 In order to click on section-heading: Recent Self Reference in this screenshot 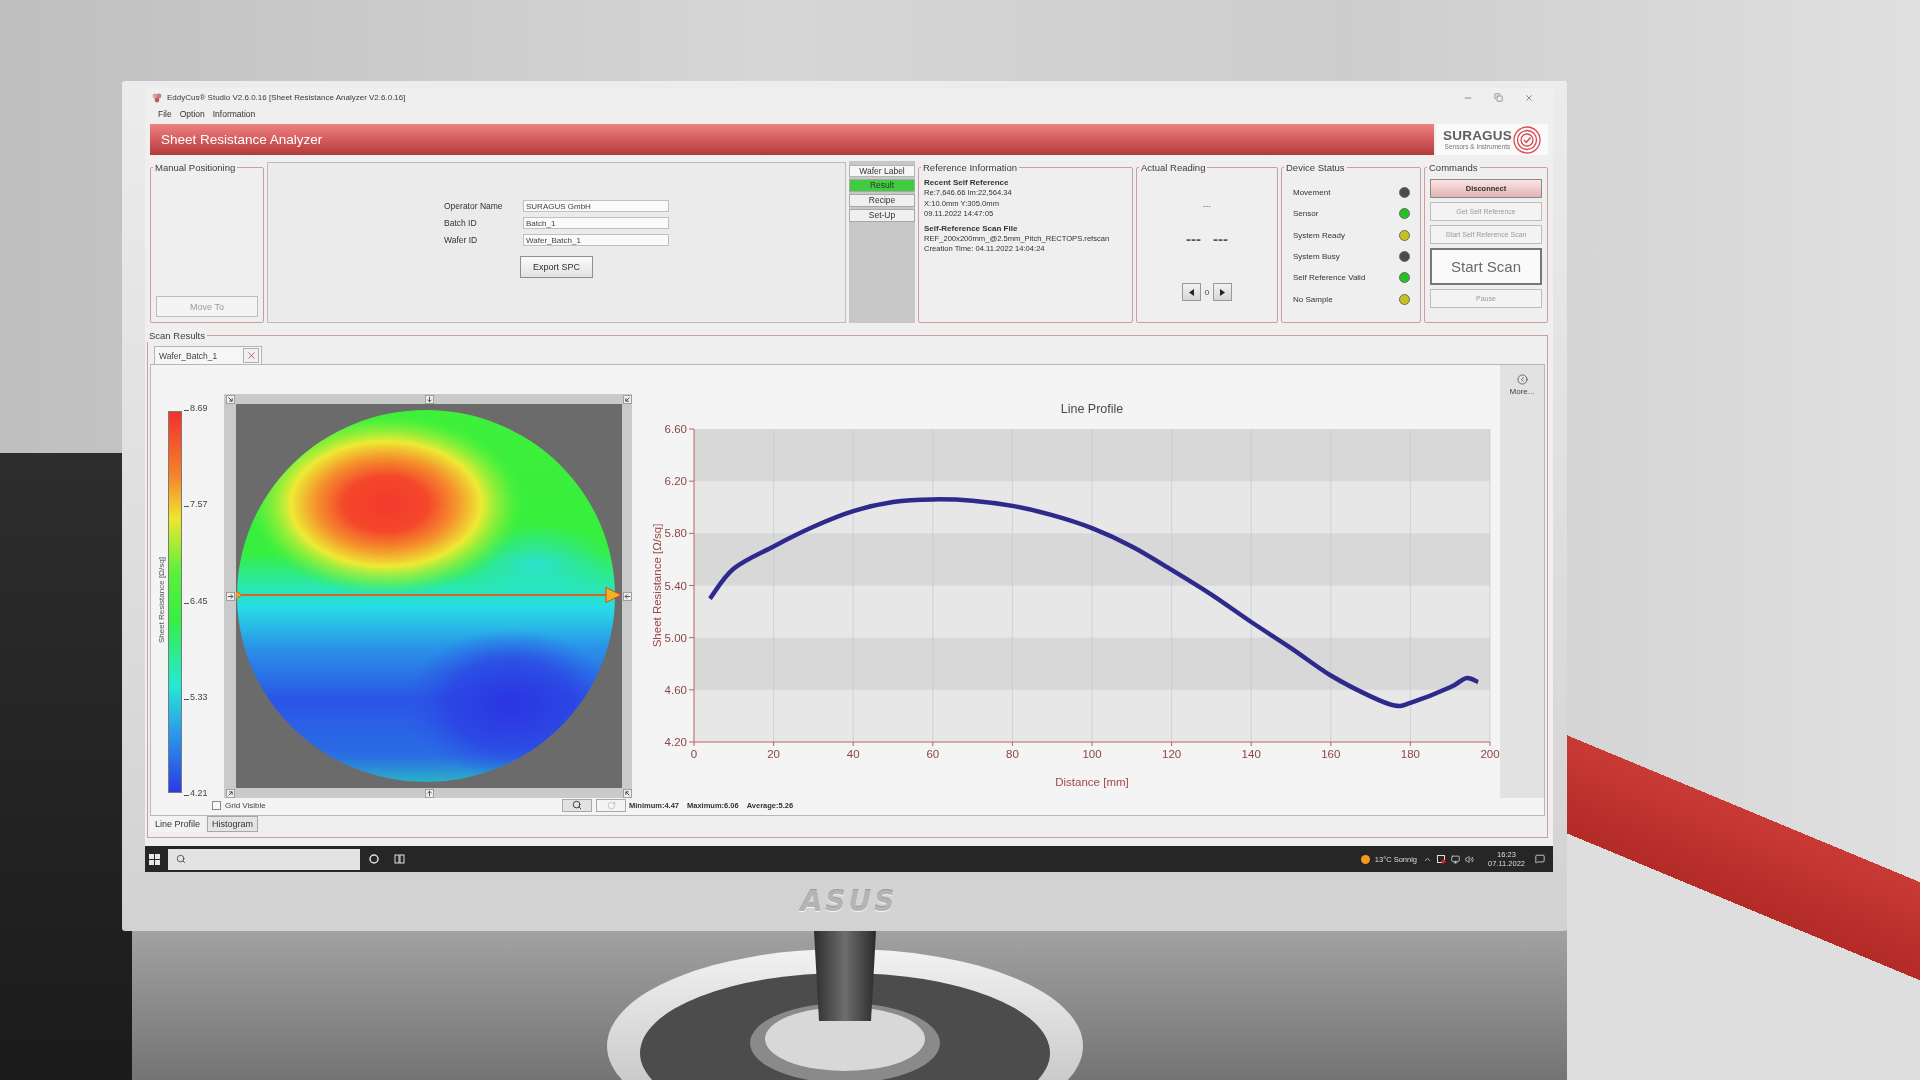, I will do `click(967, 182)`.